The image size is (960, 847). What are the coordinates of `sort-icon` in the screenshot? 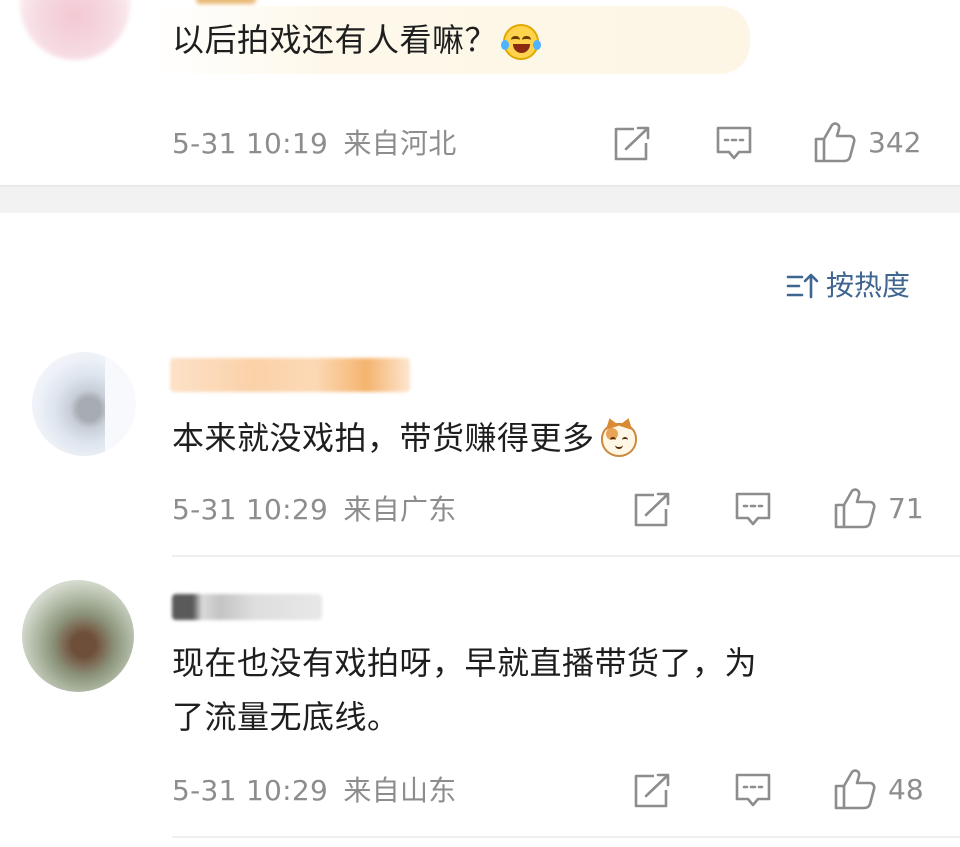 It's located at (802, 286).